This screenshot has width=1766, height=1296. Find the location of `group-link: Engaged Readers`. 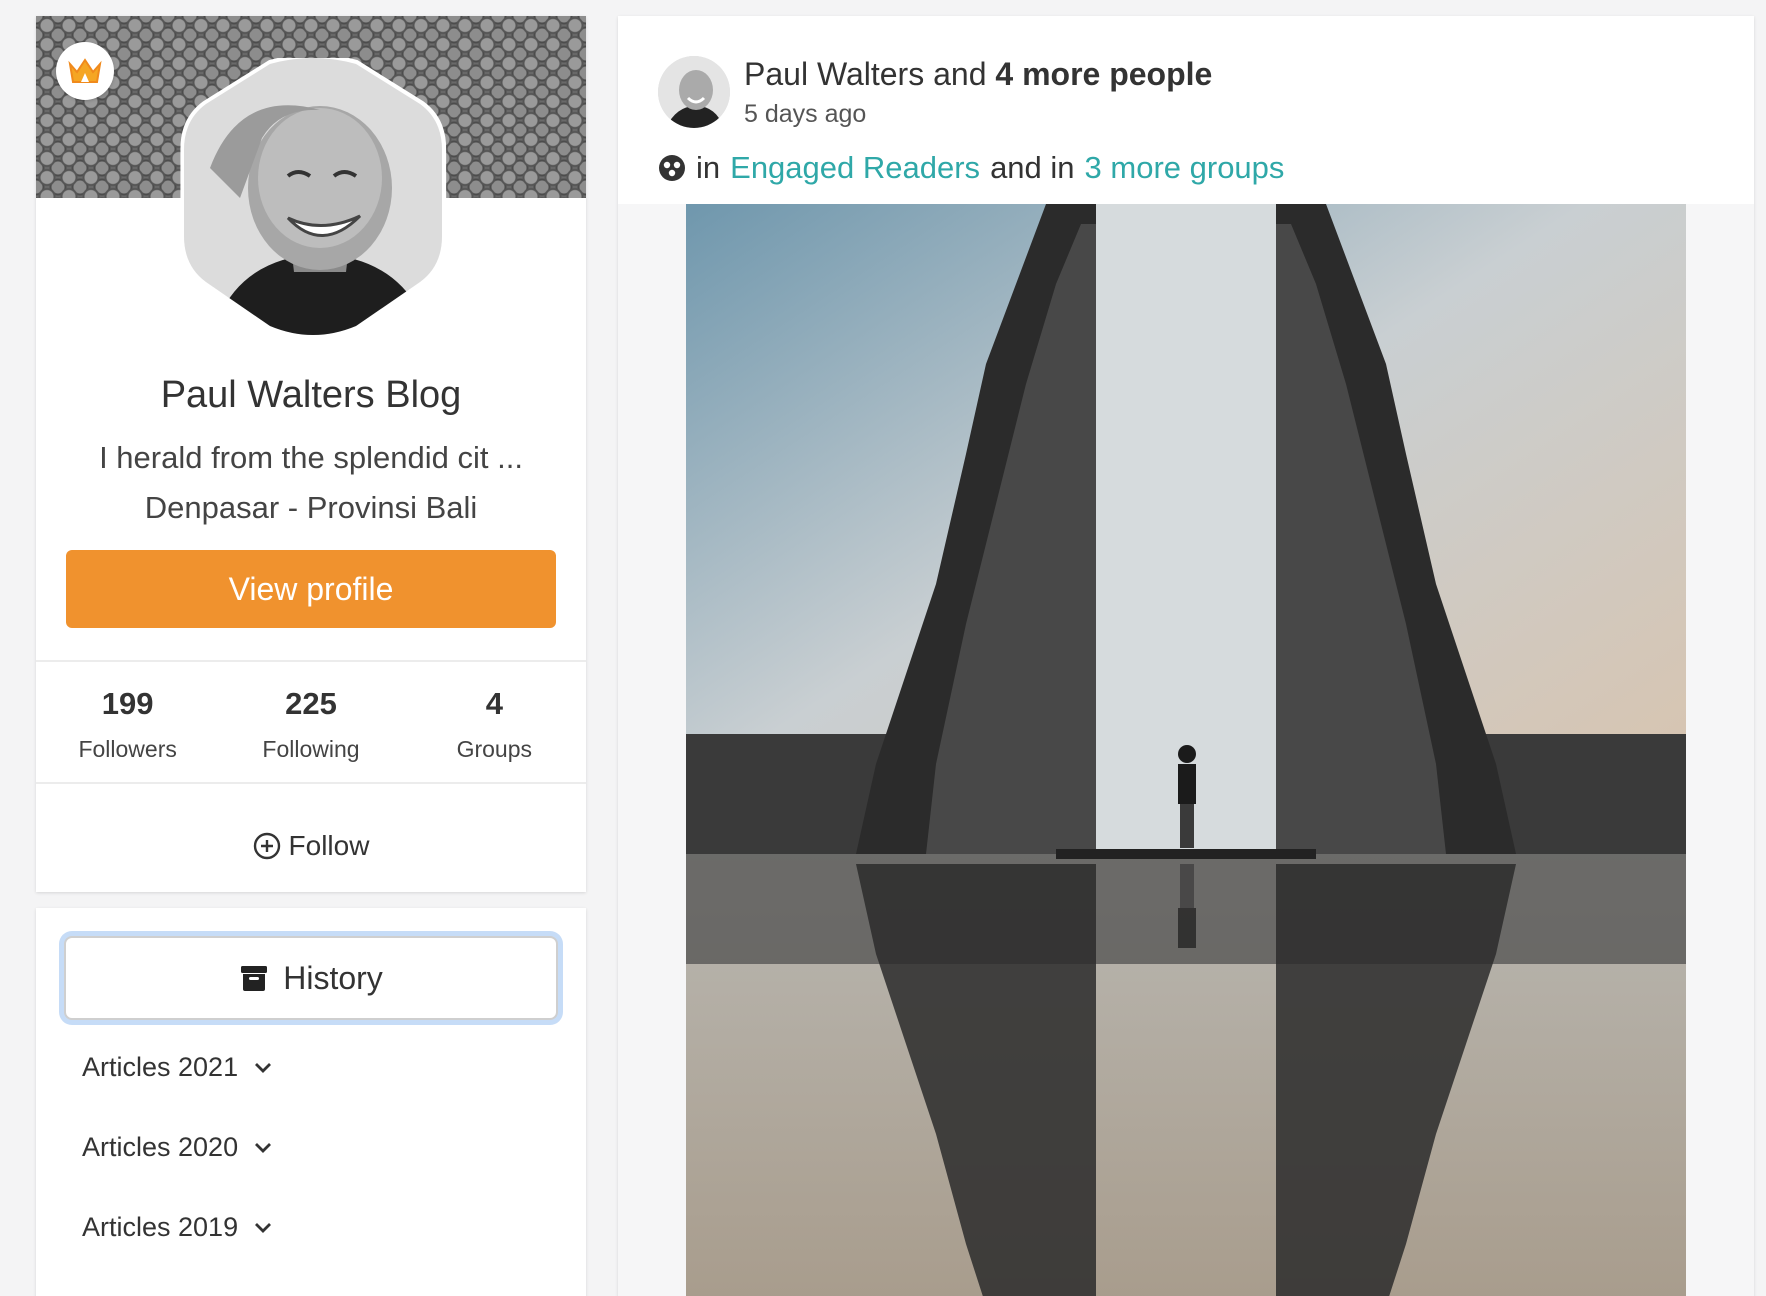

group-link: Engaged Readers is located at coordinates (855, 168).